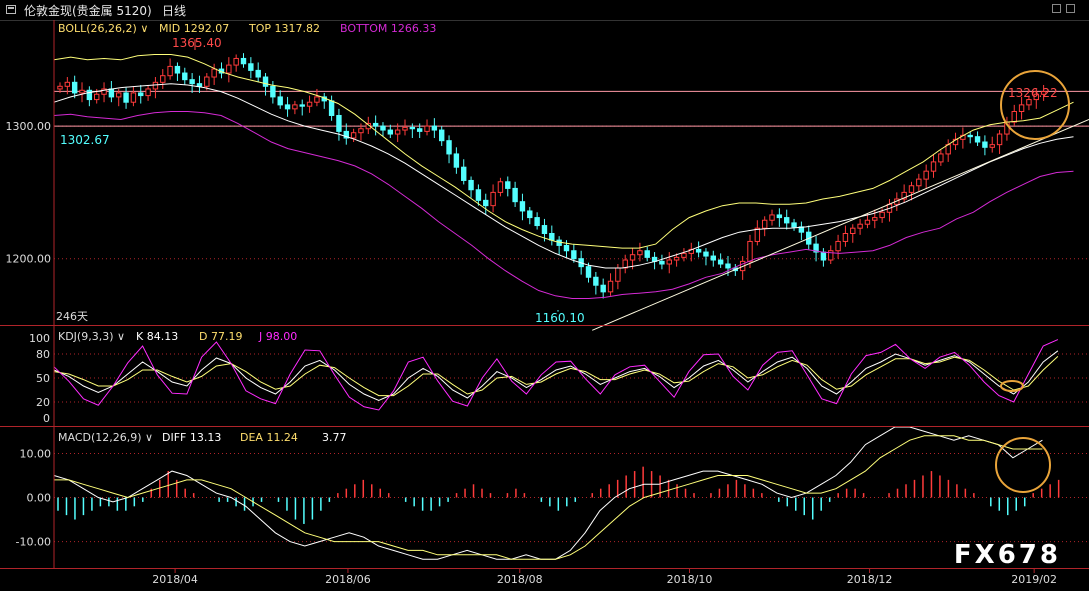  Describe the element at coordinates (1035, 105) in the screenshot. I see `highlight-circle-main` at that location.